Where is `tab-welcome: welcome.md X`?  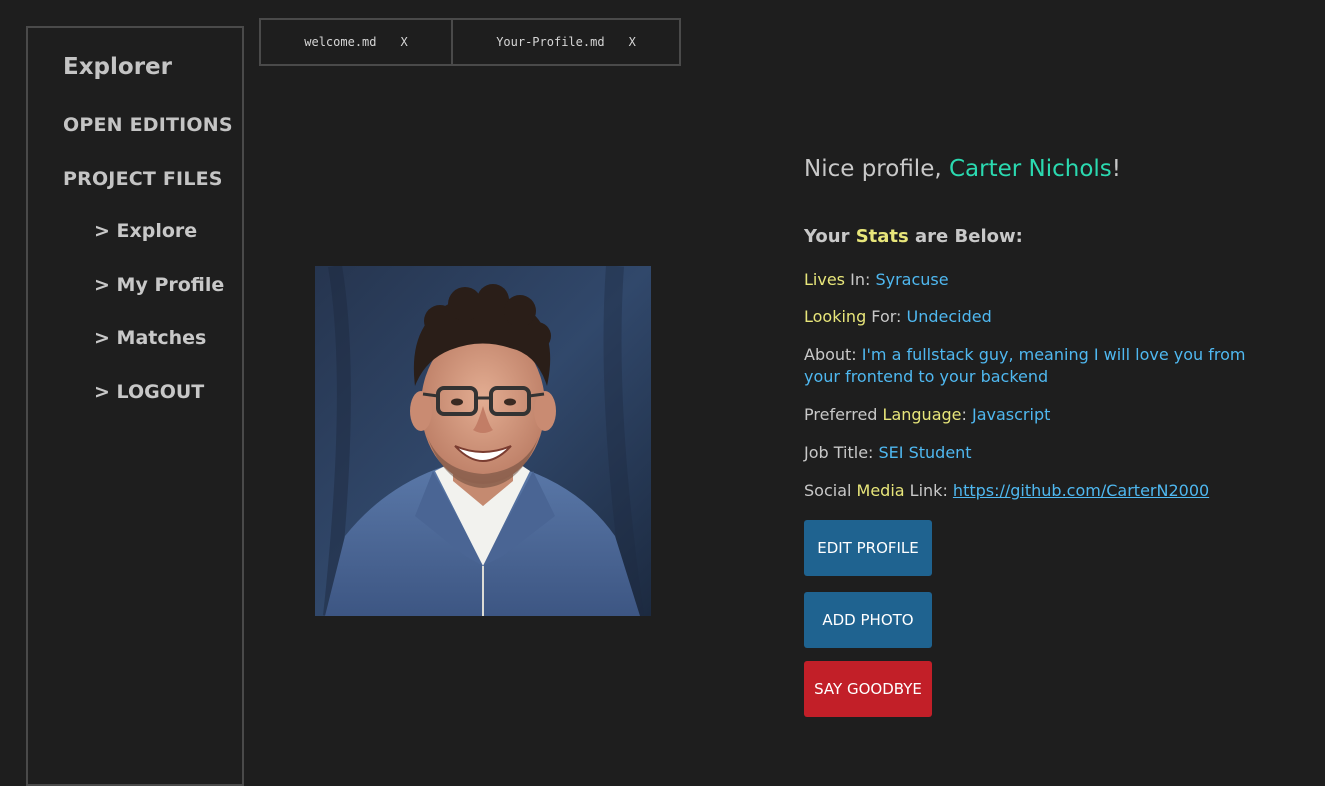 tab-welcome: welcome.md X is located at coordinates (356, 42).